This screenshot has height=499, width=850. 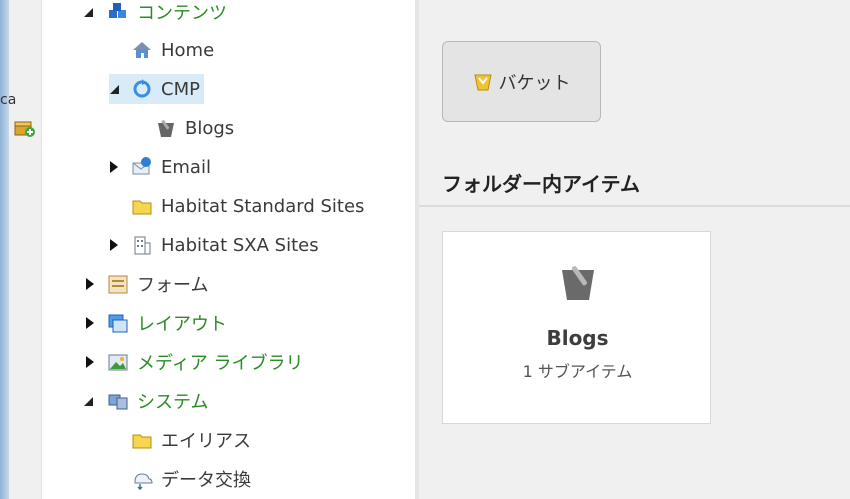 I want to click on tree-item-label: Habitat SXA Sites, so click(x=240, y=245).